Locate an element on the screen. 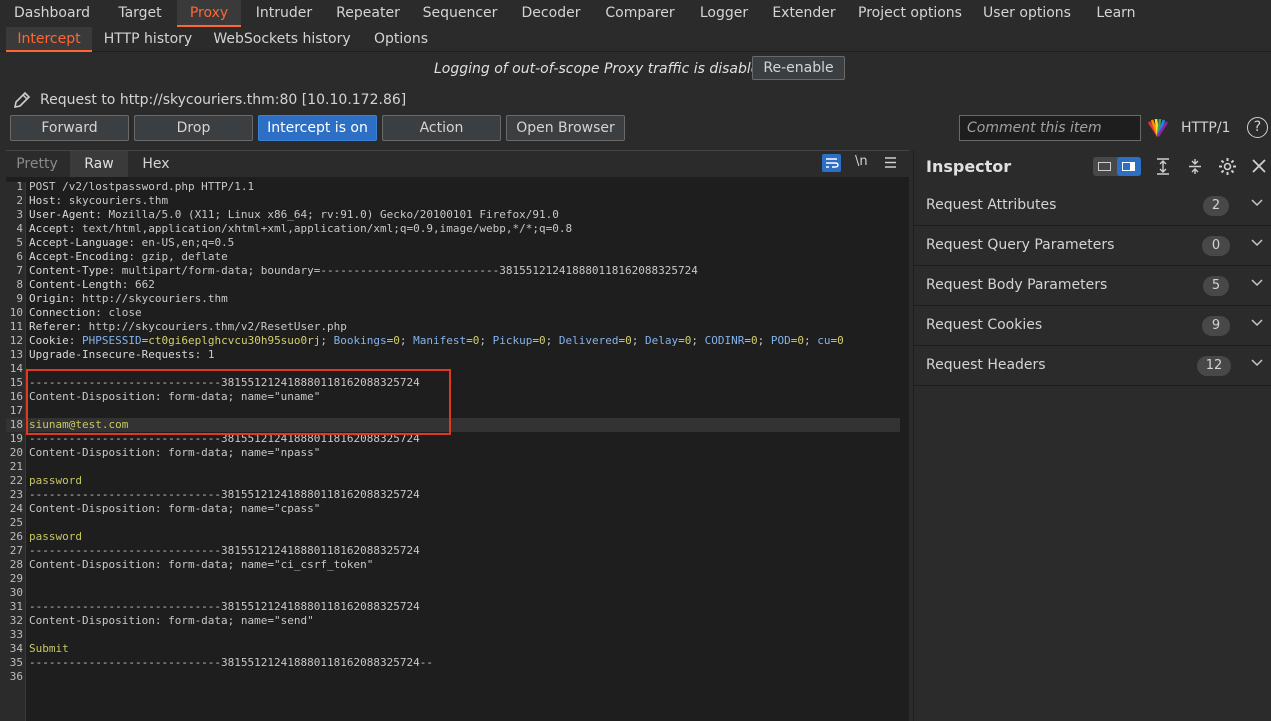 The width and height of the screenshot is (1271, 721). code-token: : is located at coordinates (135, 256).